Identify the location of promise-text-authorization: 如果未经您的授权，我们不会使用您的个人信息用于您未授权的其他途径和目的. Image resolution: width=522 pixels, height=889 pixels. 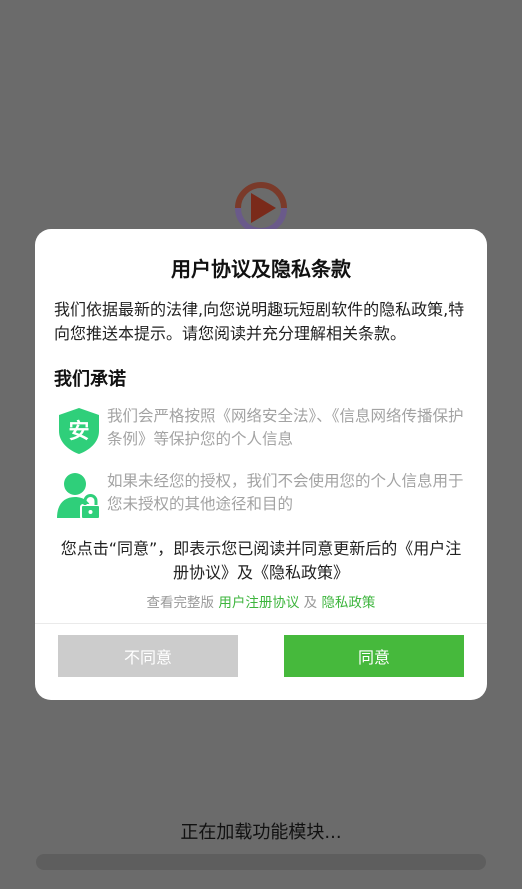
(285, 492).